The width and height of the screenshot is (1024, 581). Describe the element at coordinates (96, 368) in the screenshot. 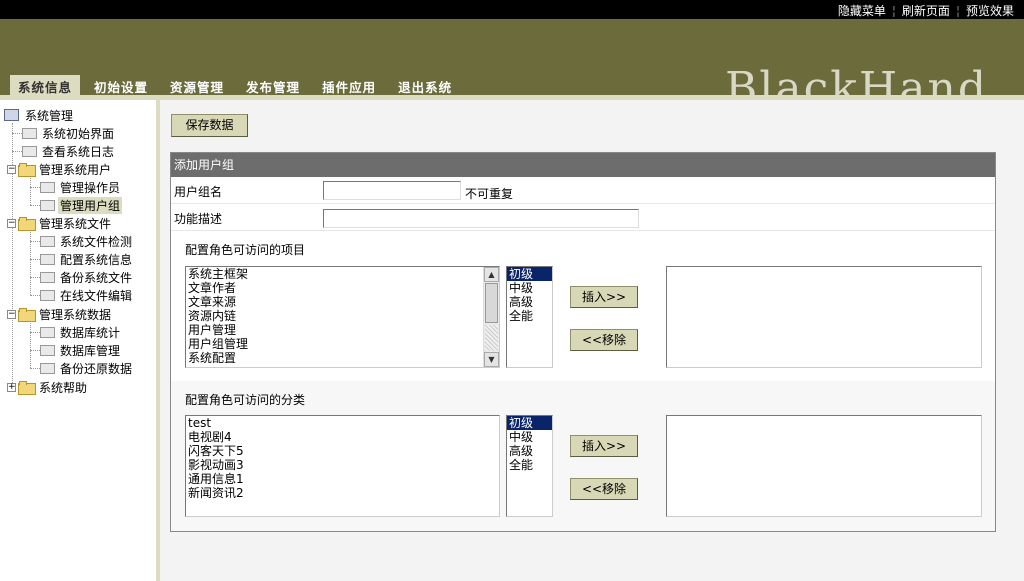

I see `tree-item-label: 备份还原数据` at that location.